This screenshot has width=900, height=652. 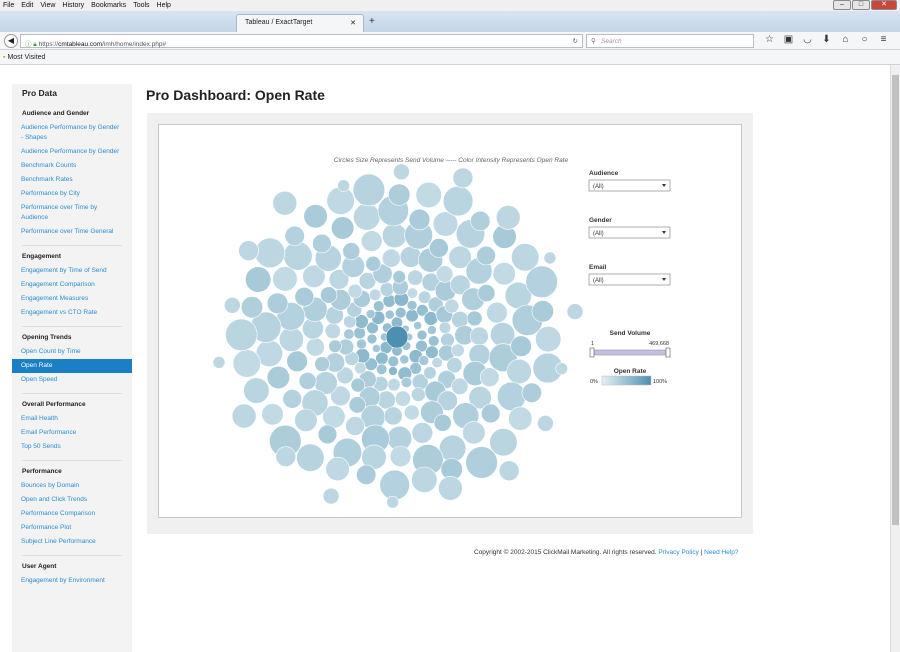 What do you see at coordinates (769, 39) in the screenshot?
I see `bookmark-star-icon: ☆` at bounding box center [769, 39].